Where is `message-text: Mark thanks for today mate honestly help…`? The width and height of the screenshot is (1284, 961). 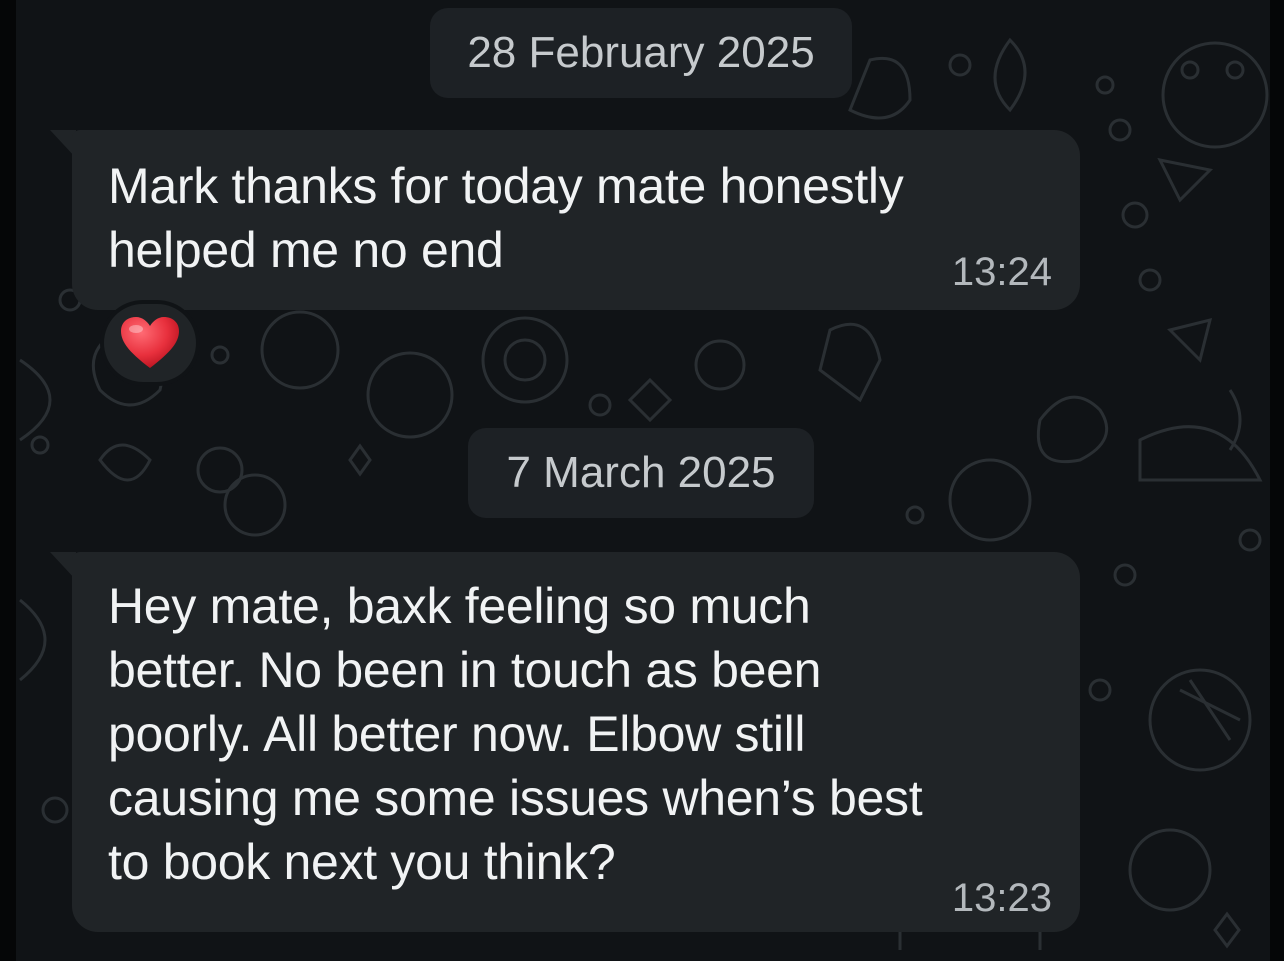 message-text: Mark thanks for today mate honestly help… is located at coordinates (506, 218).